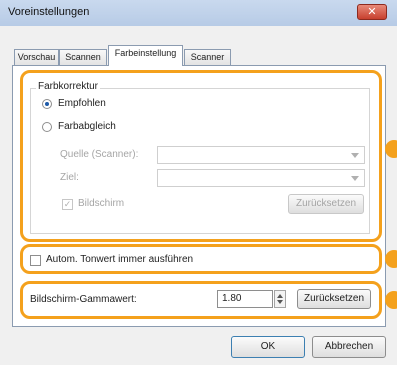  Describe the element at coordinates (372, 12) in the screenshot. I see `close-button: ✕` at that location.